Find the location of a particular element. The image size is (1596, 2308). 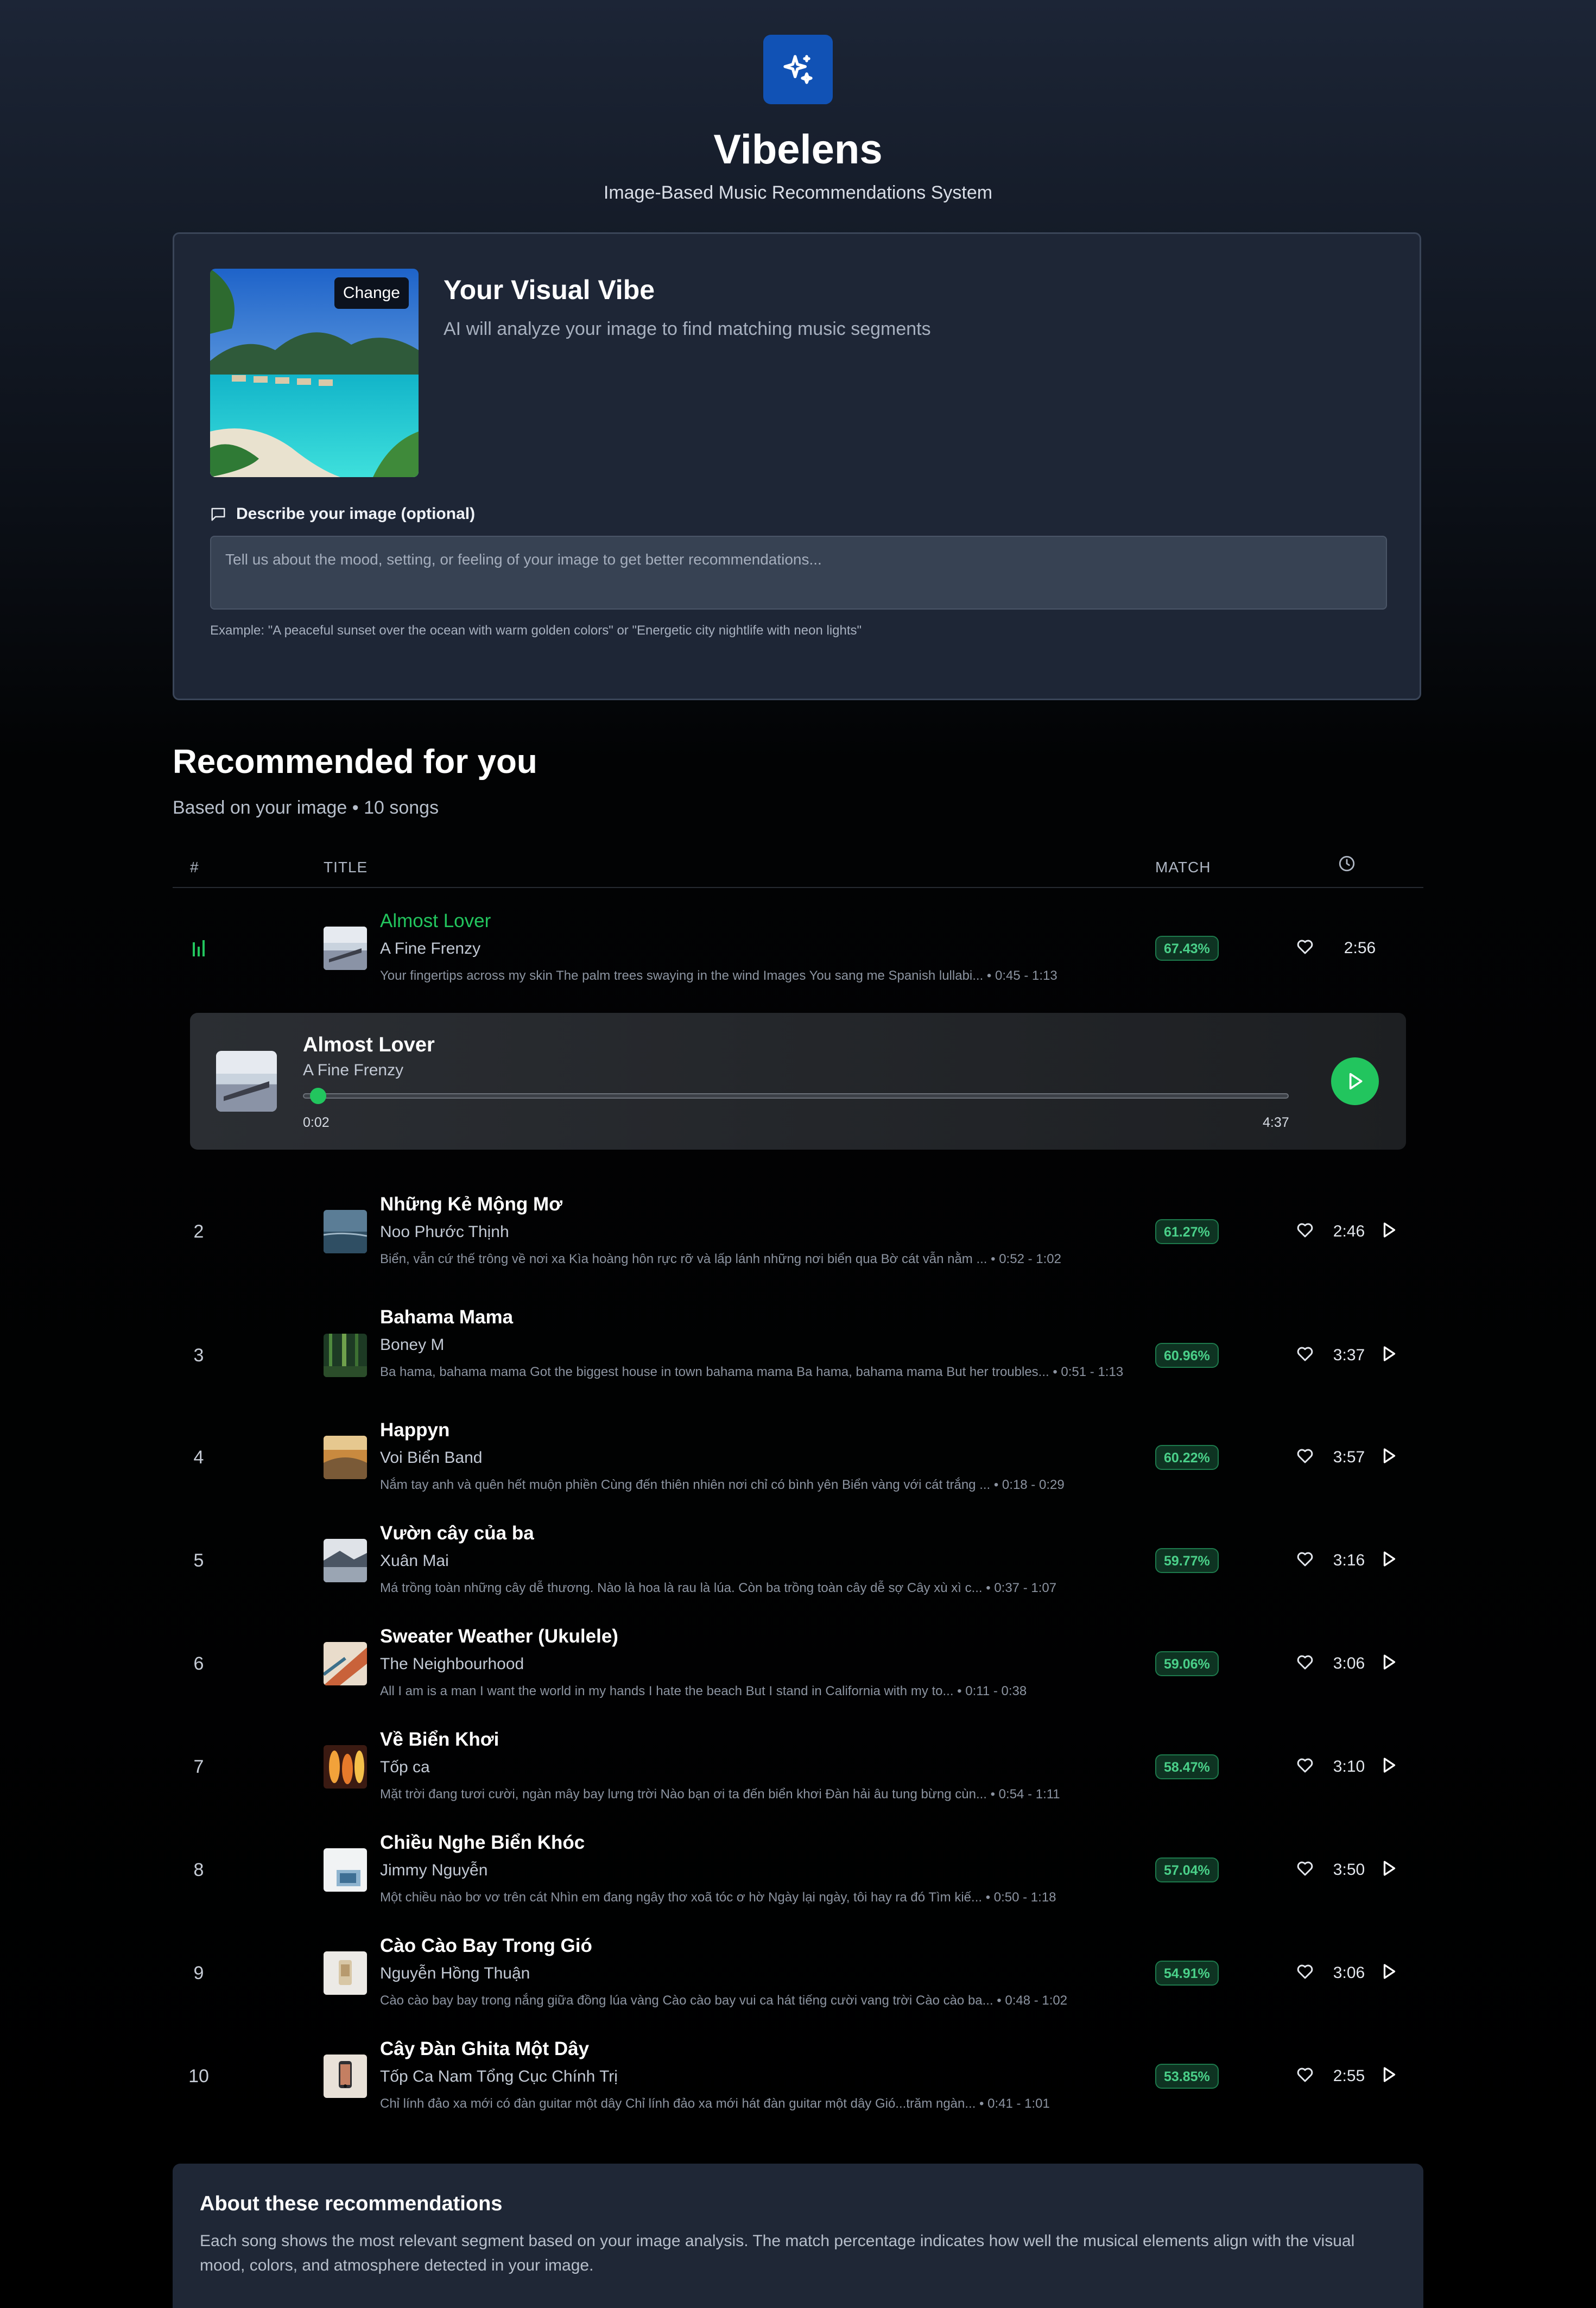

song-artist: Boney M is located at coordinates (412, 1345).